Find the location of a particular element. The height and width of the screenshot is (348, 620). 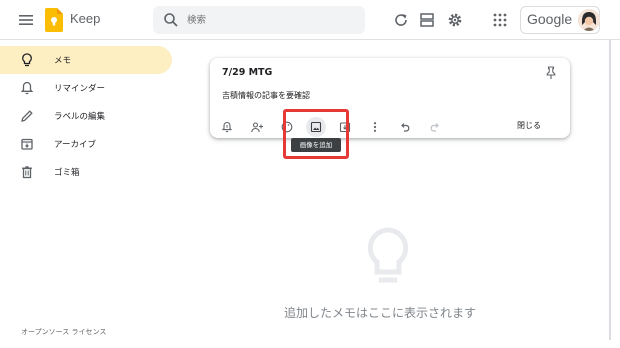

bell-icon is located at coordinates (27, 88).